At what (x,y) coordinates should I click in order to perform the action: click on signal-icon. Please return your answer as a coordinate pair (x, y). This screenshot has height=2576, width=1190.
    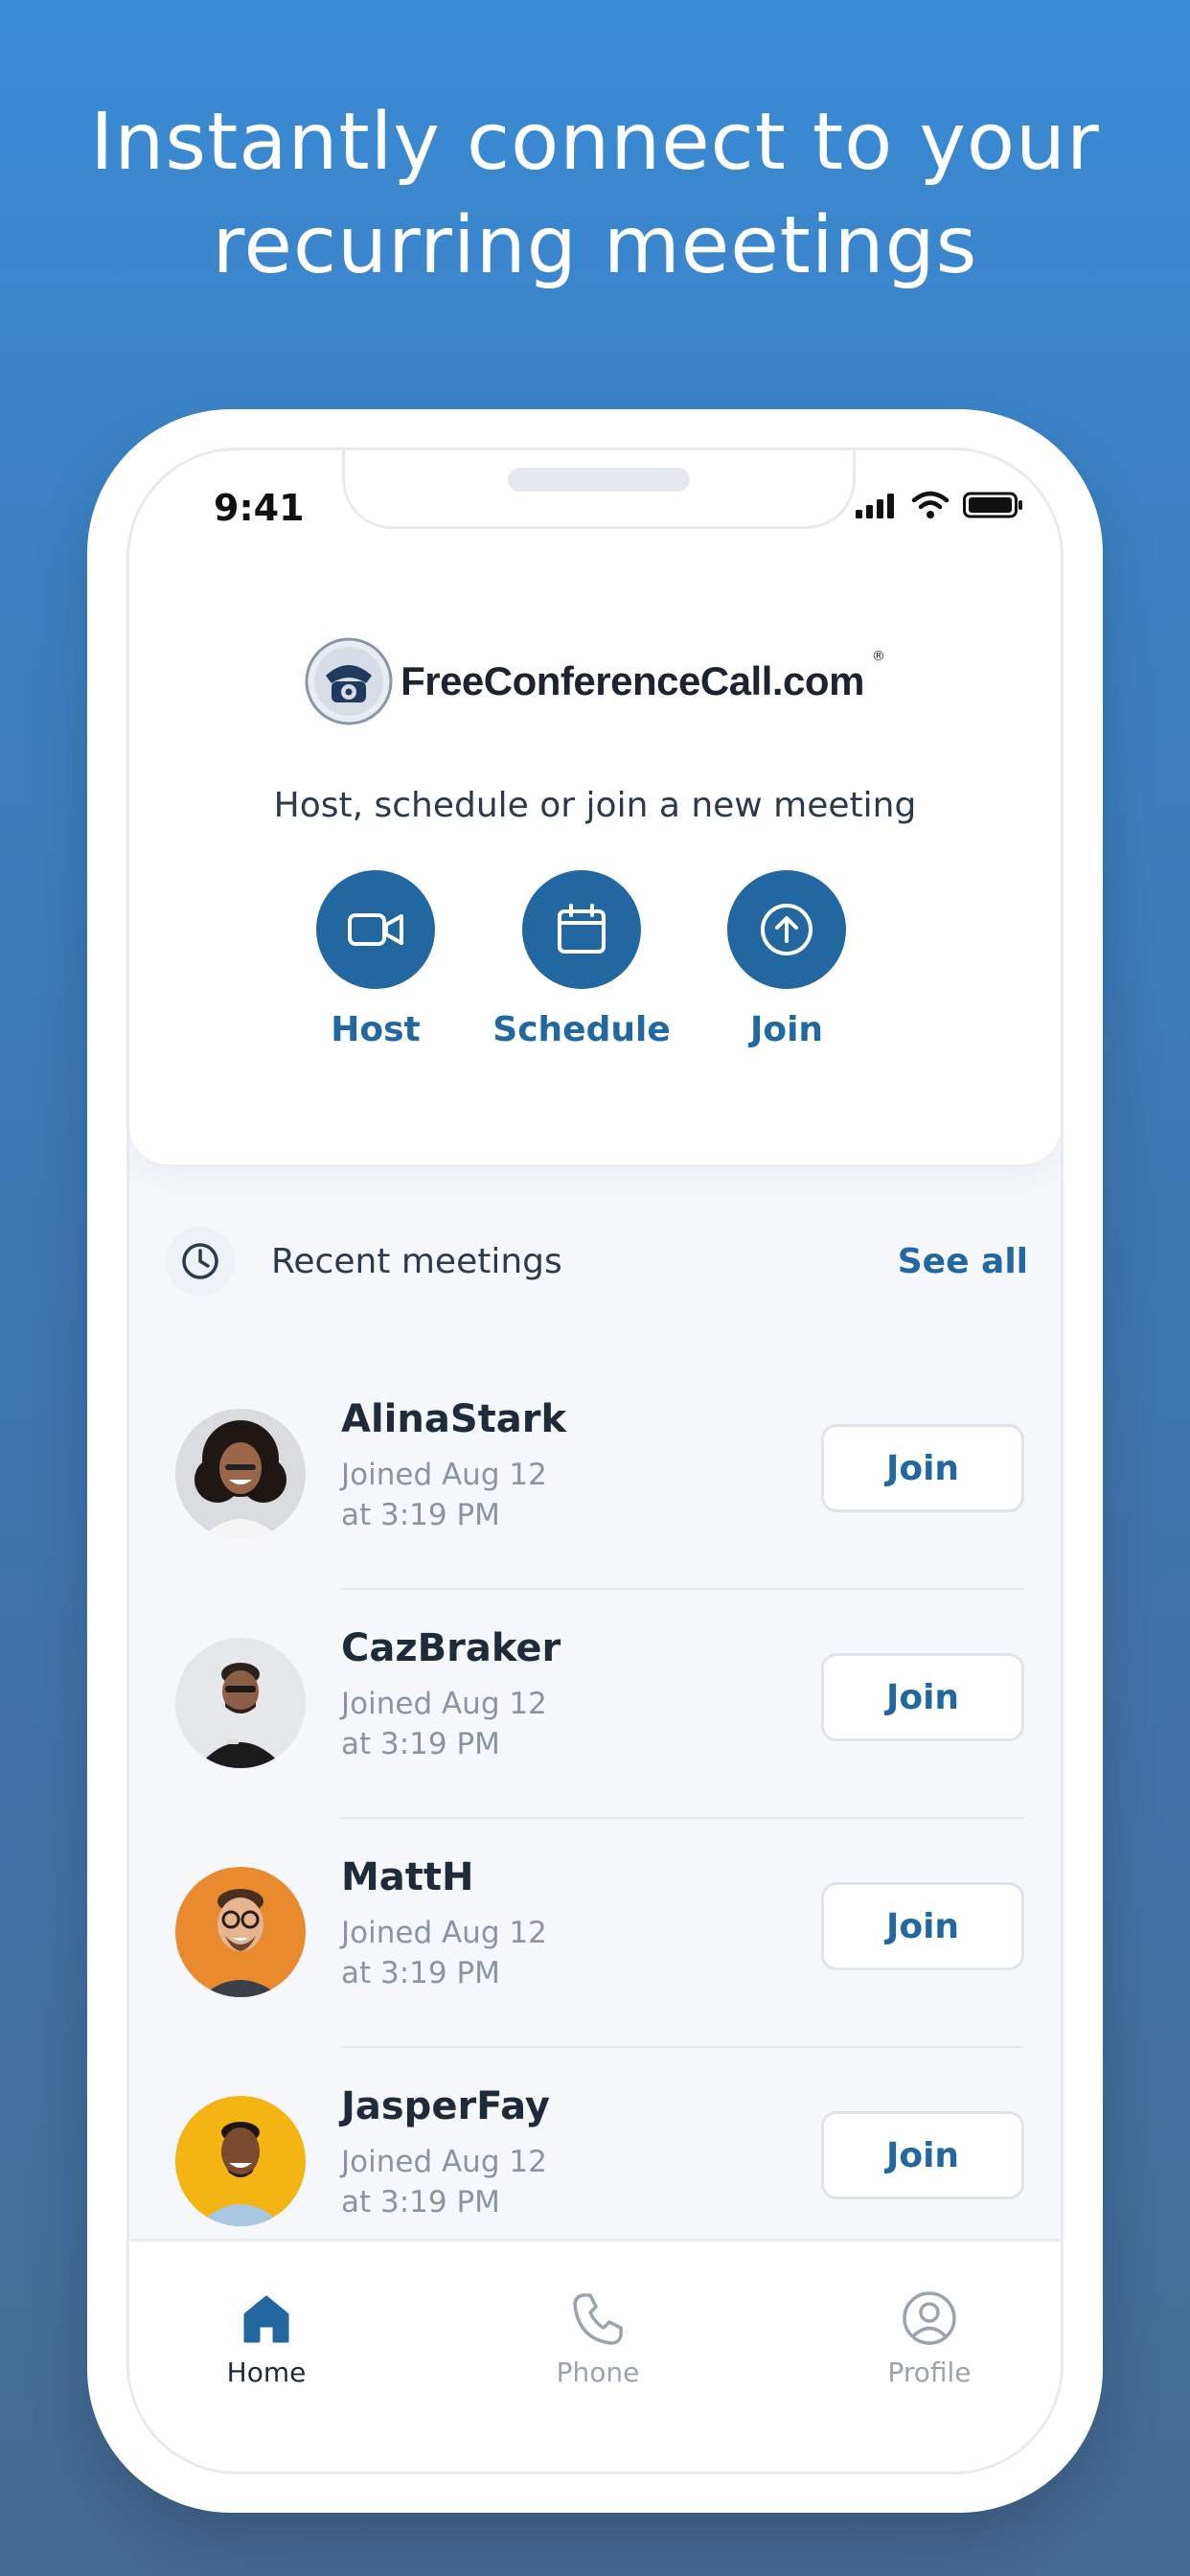
    Looking at the image, I should click on (875, 506).